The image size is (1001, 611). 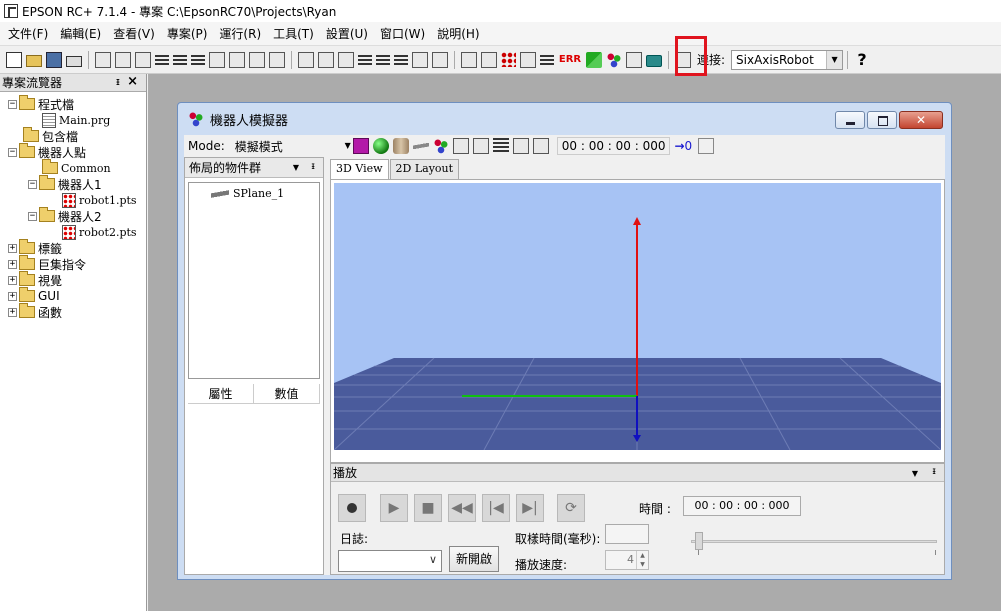 I want to click on menu-window: 窗口(W), so click(x=402, y=34).